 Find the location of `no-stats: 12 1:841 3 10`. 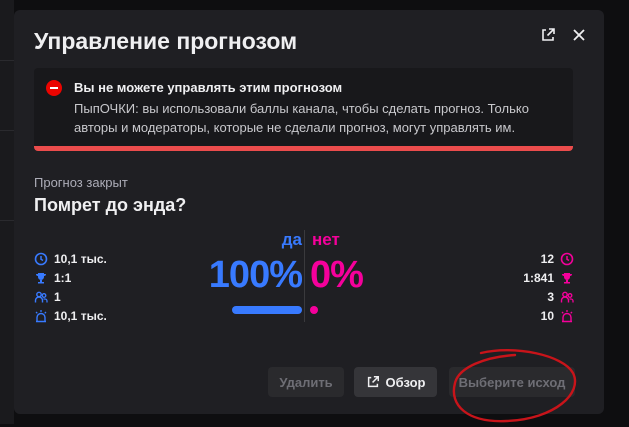

no-stats: 12 1:841 3 10 is located at coordinates (548, 287).